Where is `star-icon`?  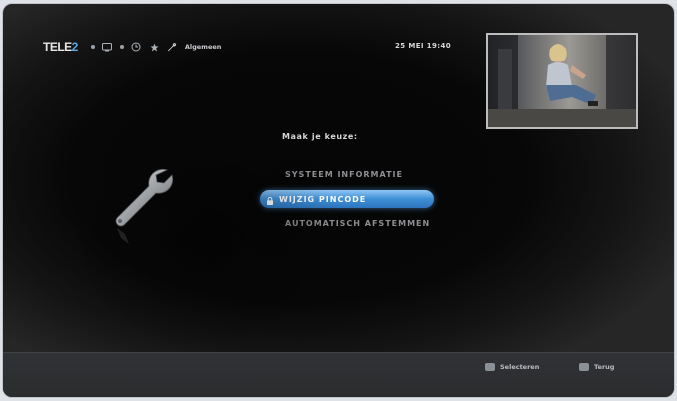 star-icon is located at coordinates (154, 47).